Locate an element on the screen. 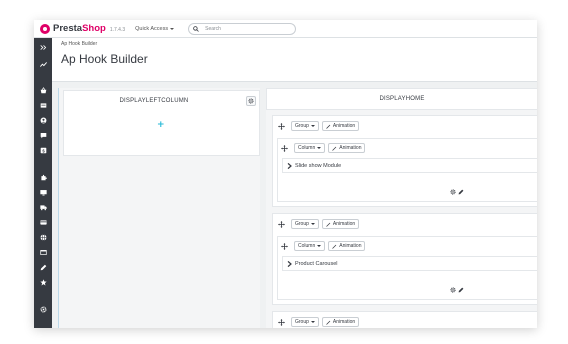 The image size is (568, 344). search-placeholder: Search is located at coordinates (213, 28).